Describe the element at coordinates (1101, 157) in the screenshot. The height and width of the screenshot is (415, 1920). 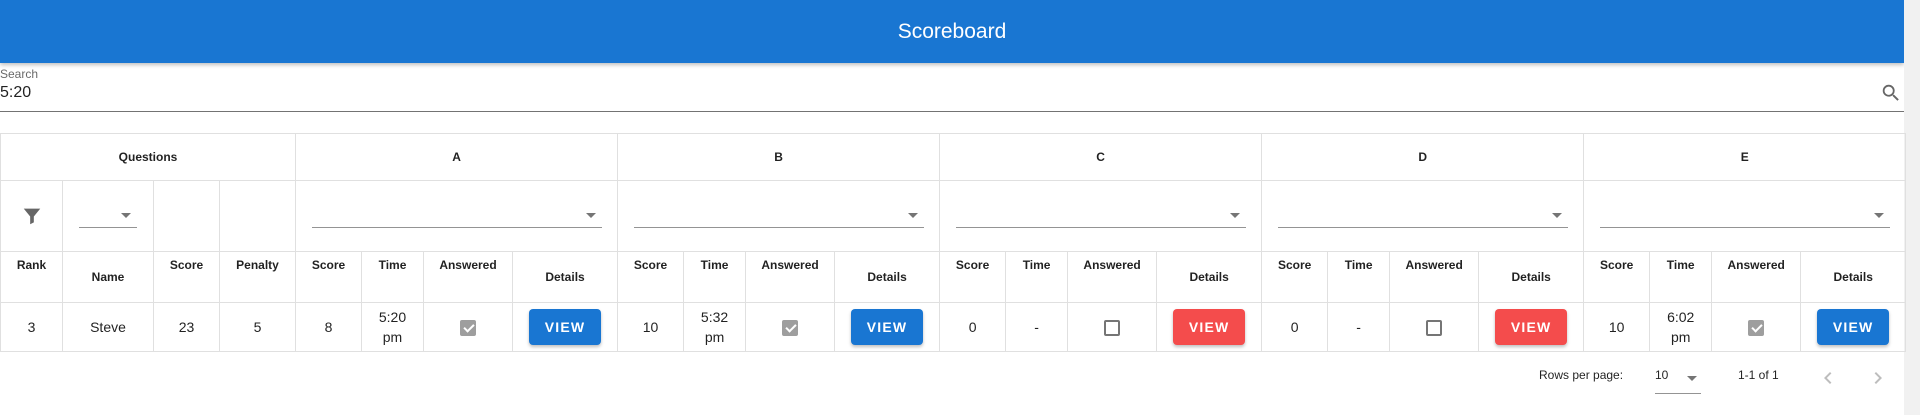
I see `problem-header-c: C` at that location.